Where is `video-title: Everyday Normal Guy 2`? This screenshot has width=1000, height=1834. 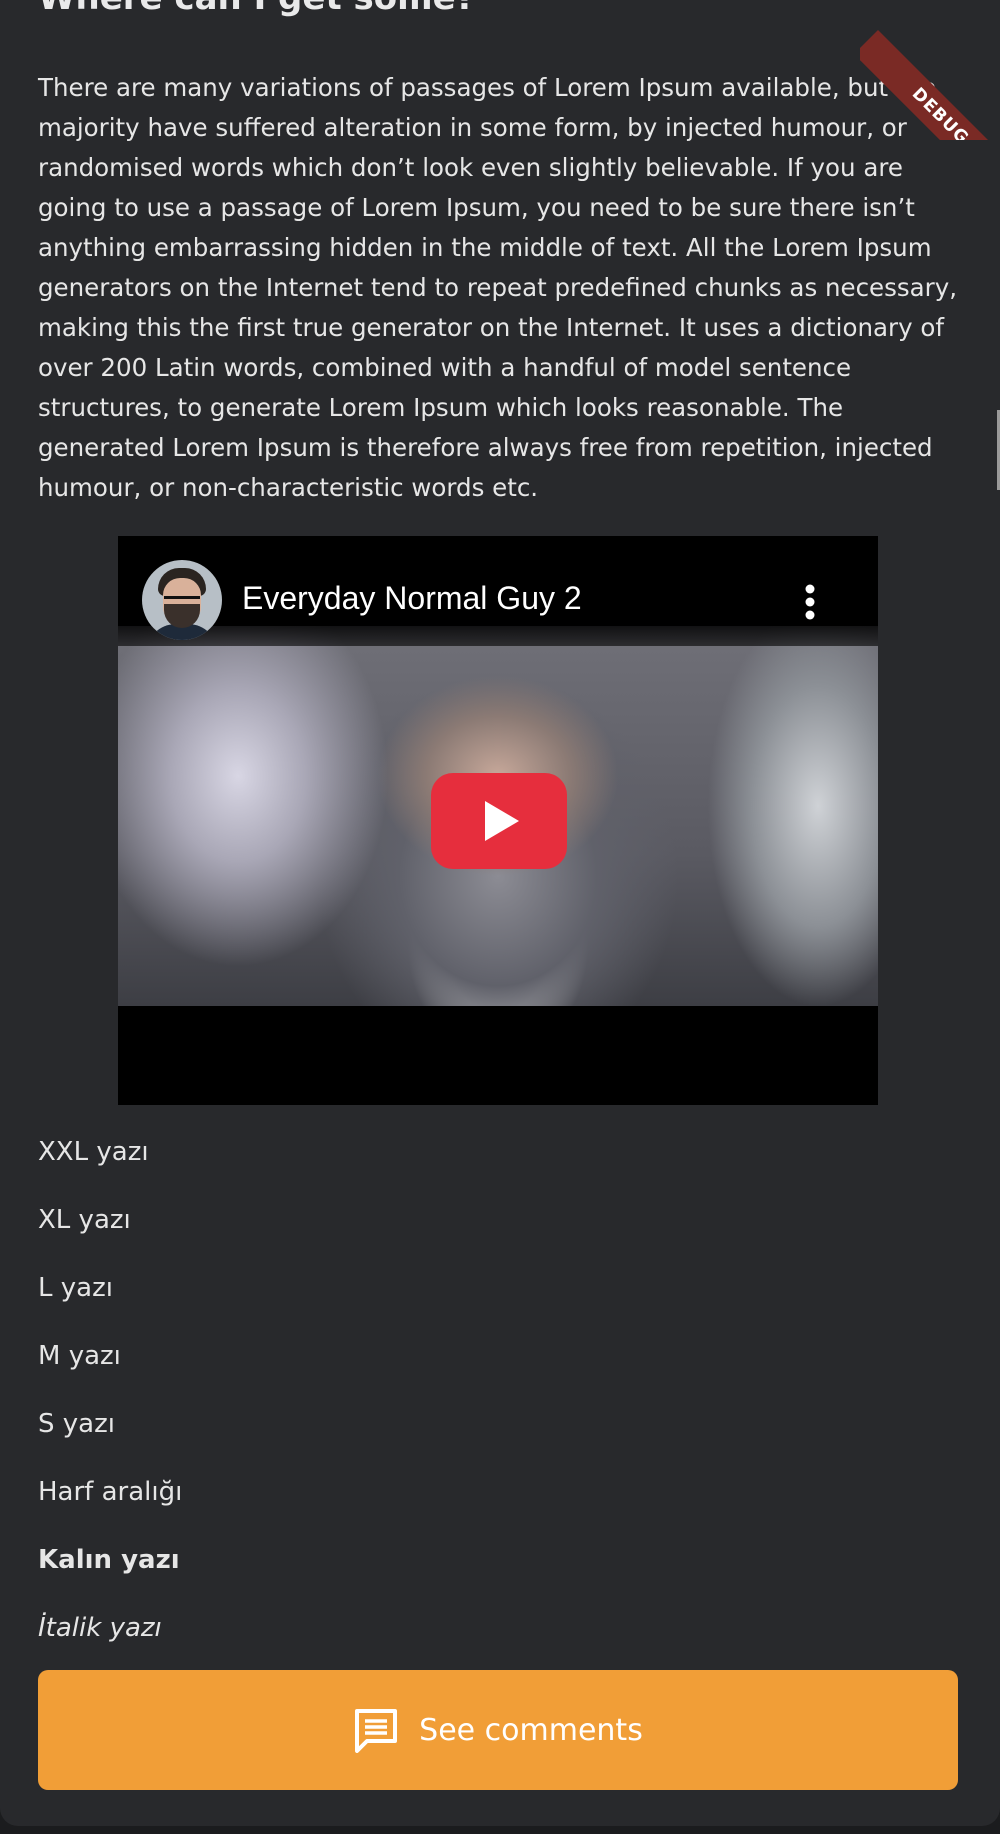 video-title: Everyday Normal Guy 2 is located at coordinates (412, 598).